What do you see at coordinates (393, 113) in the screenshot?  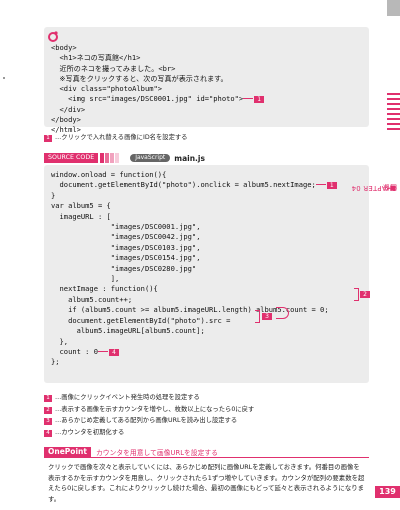 I see `chapter-stripes` at bounding box center [393, 113].